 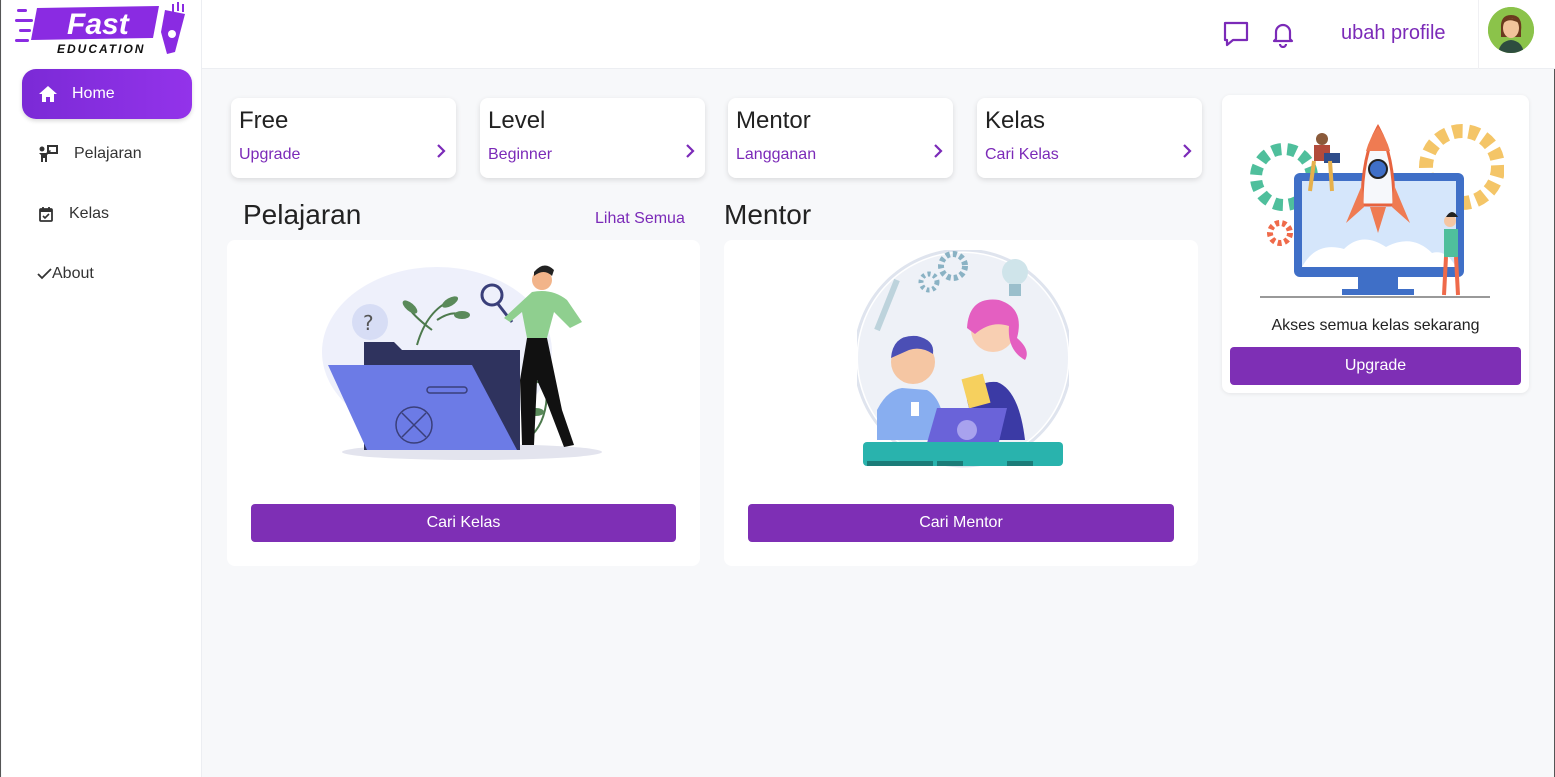 I want to click on stat-card-free: Free Upgrade, so click(x=343, y=138).